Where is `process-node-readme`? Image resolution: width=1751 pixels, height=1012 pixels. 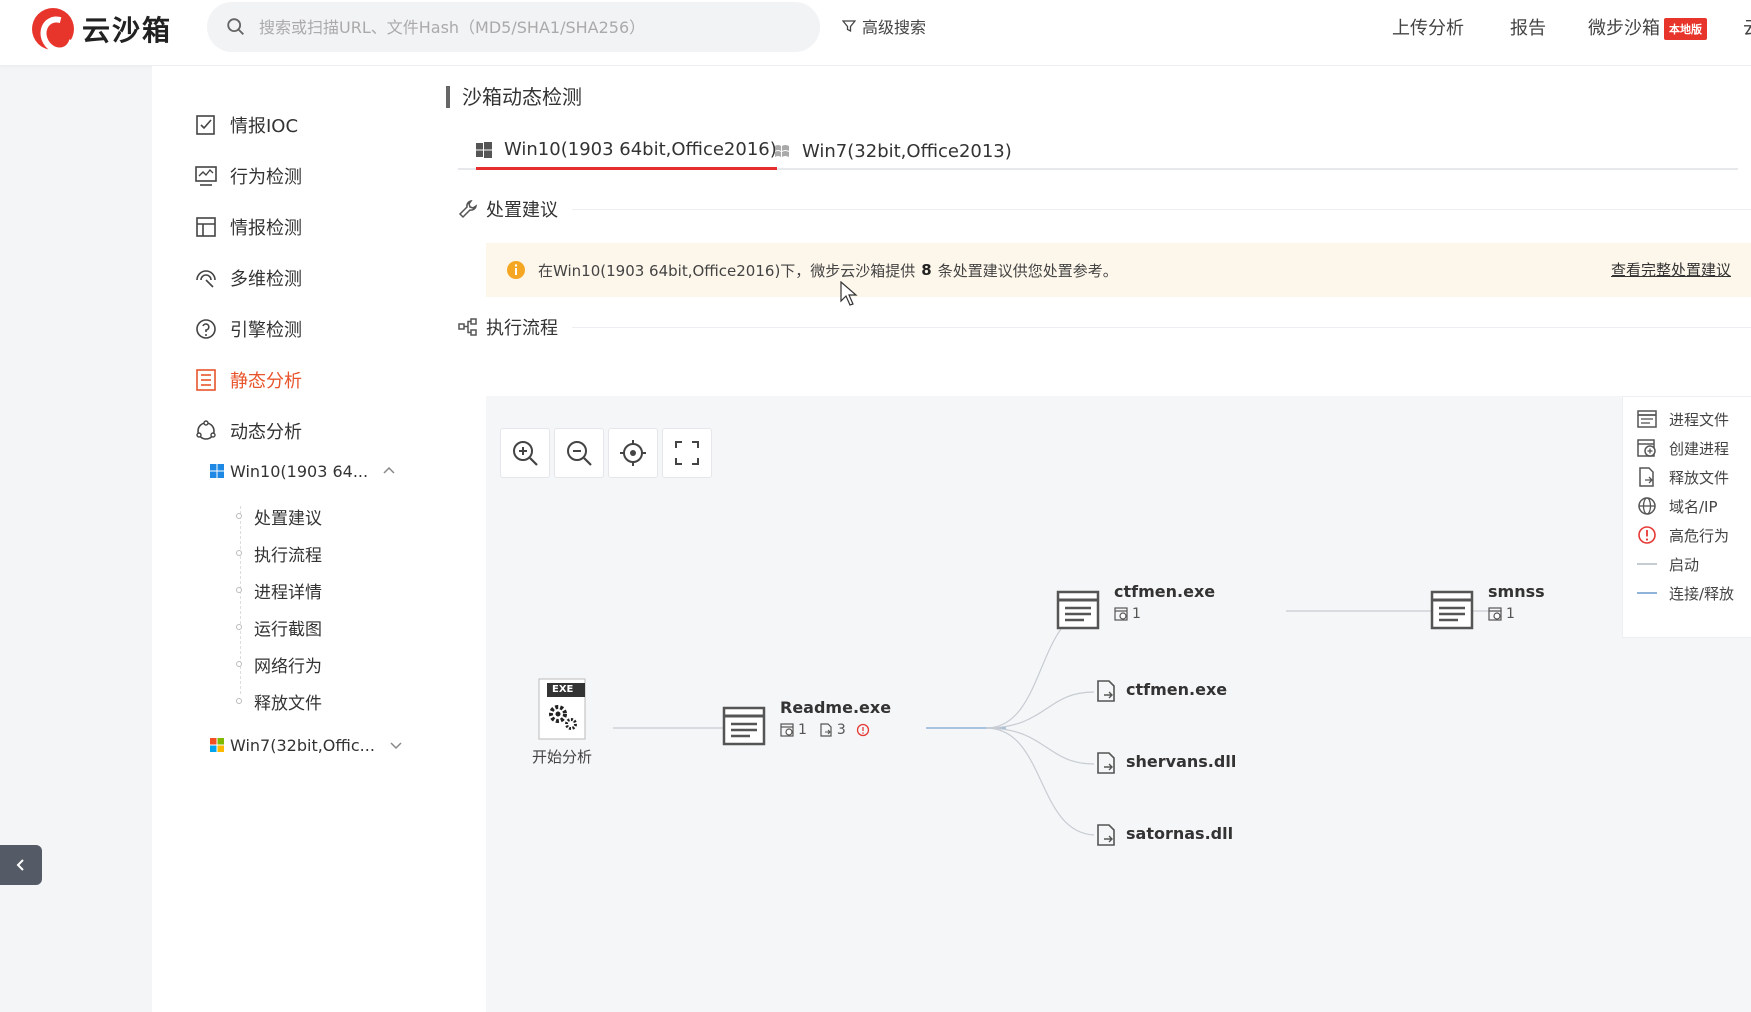
process-node-readme is located at coordinates (744, 726).